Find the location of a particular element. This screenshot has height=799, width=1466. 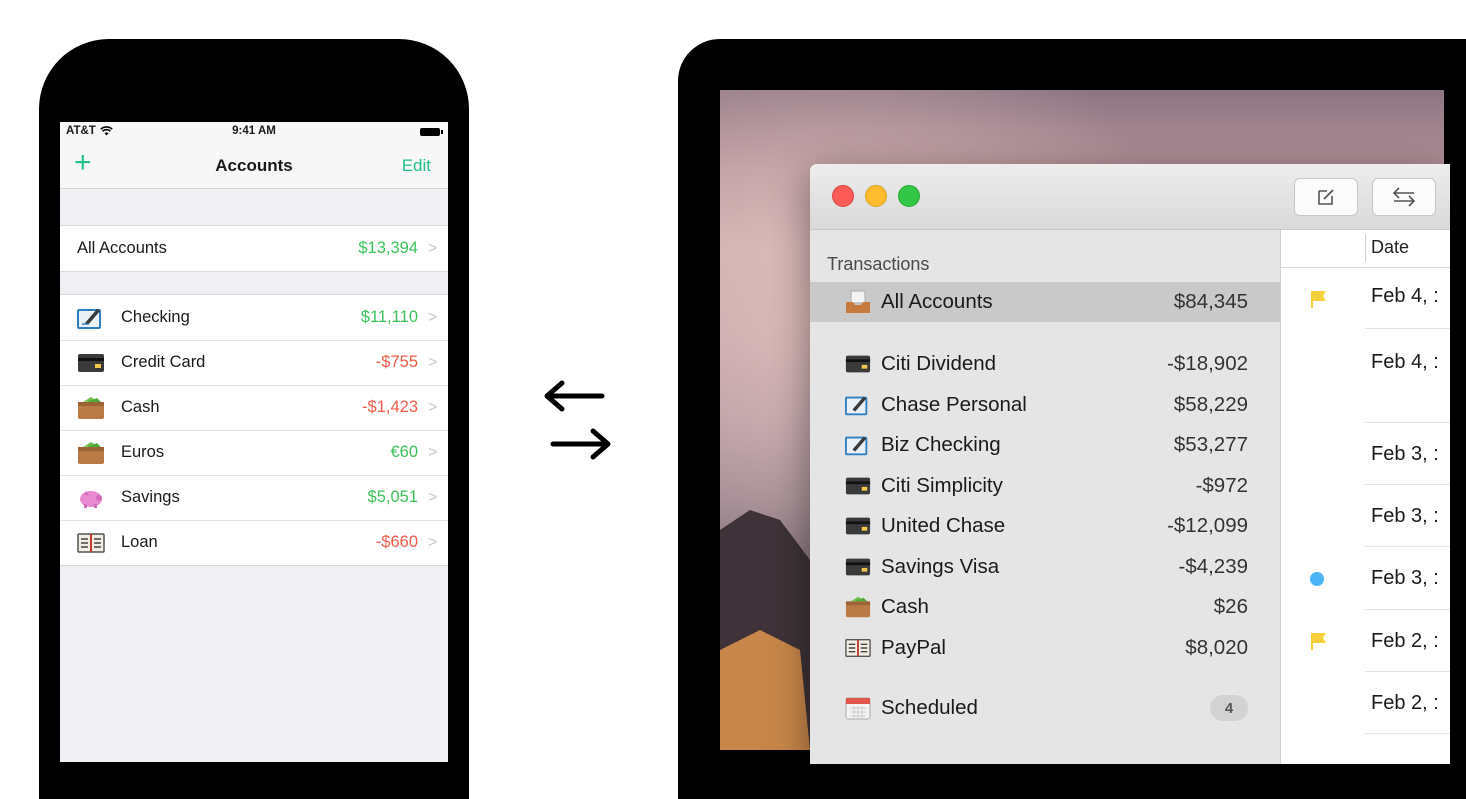

transfer-button is located at coordinates (1404, 197).